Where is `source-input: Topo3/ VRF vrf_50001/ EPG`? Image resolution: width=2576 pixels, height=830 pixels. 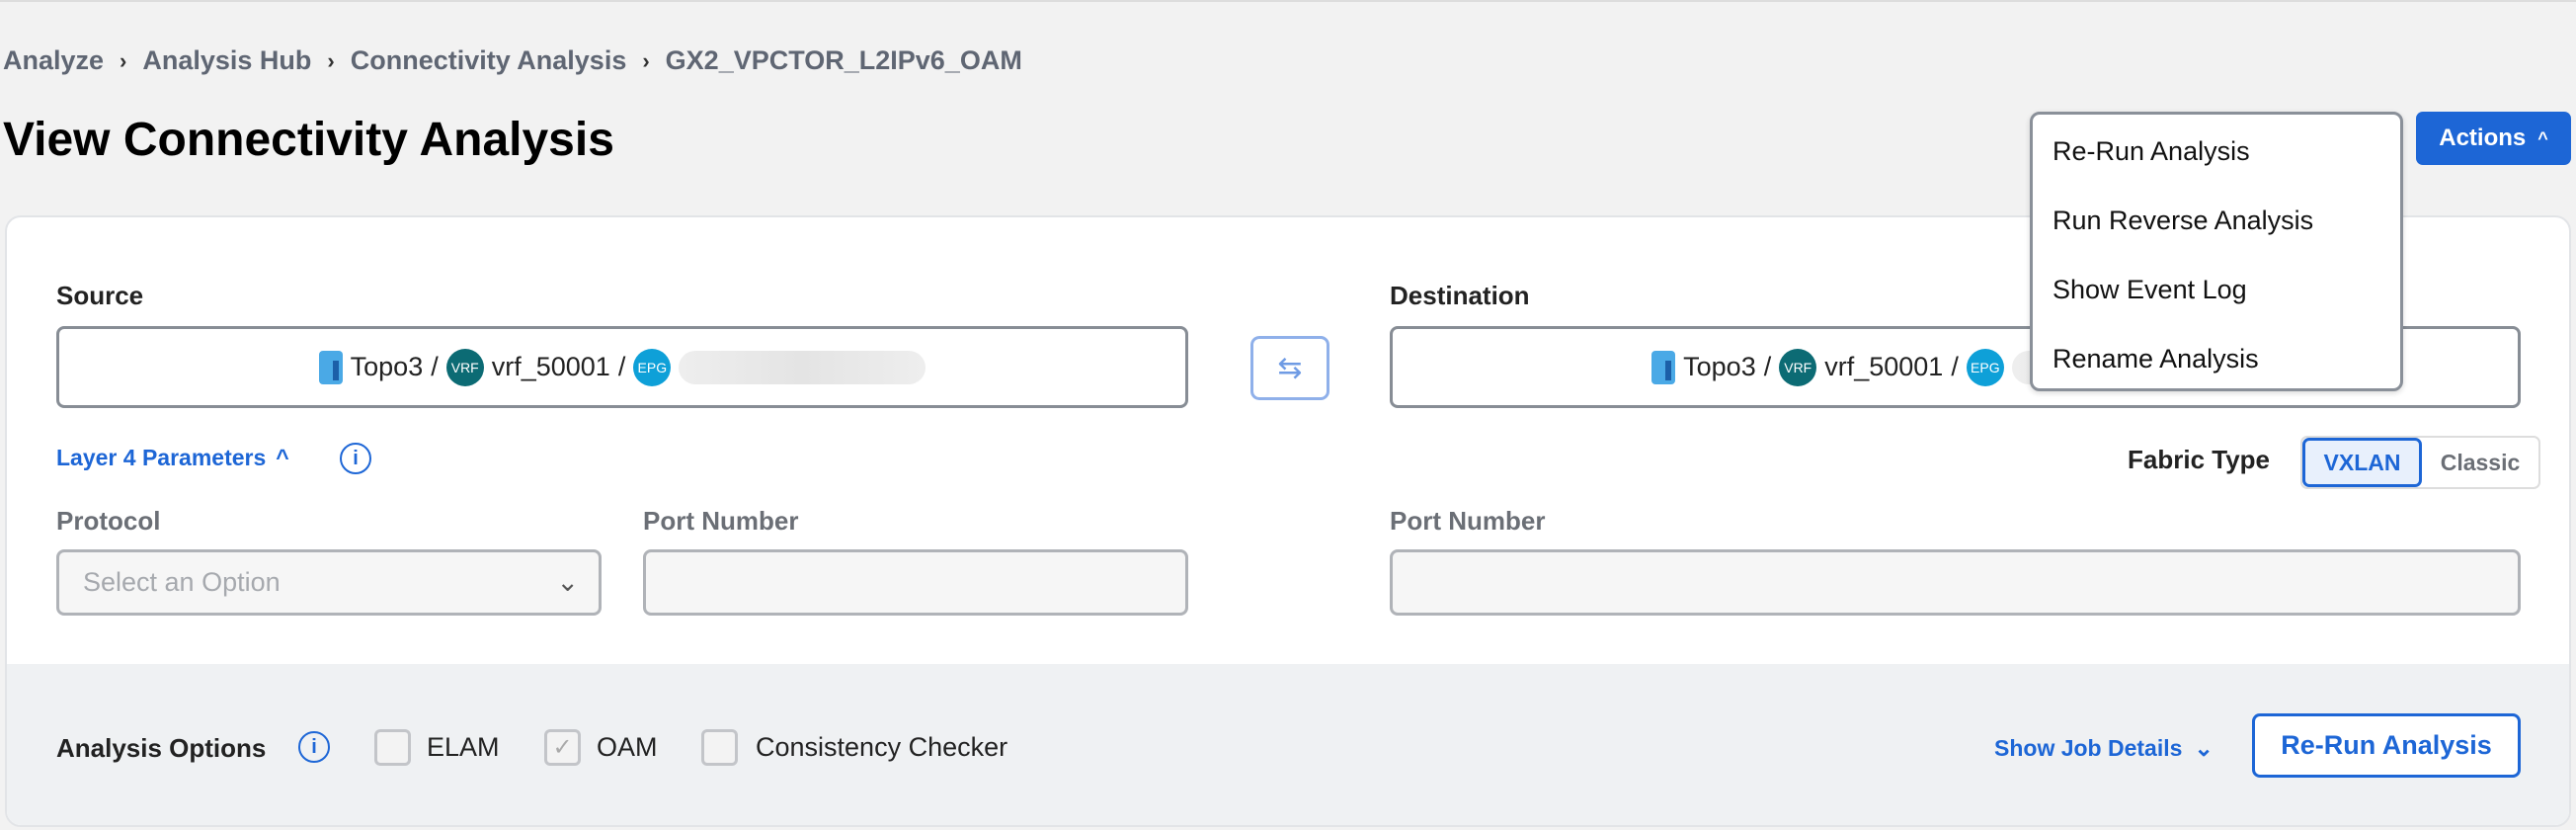
source-input: Topo3/ VRF vrf_50001/ EPG is located at coordinates (622, 367).